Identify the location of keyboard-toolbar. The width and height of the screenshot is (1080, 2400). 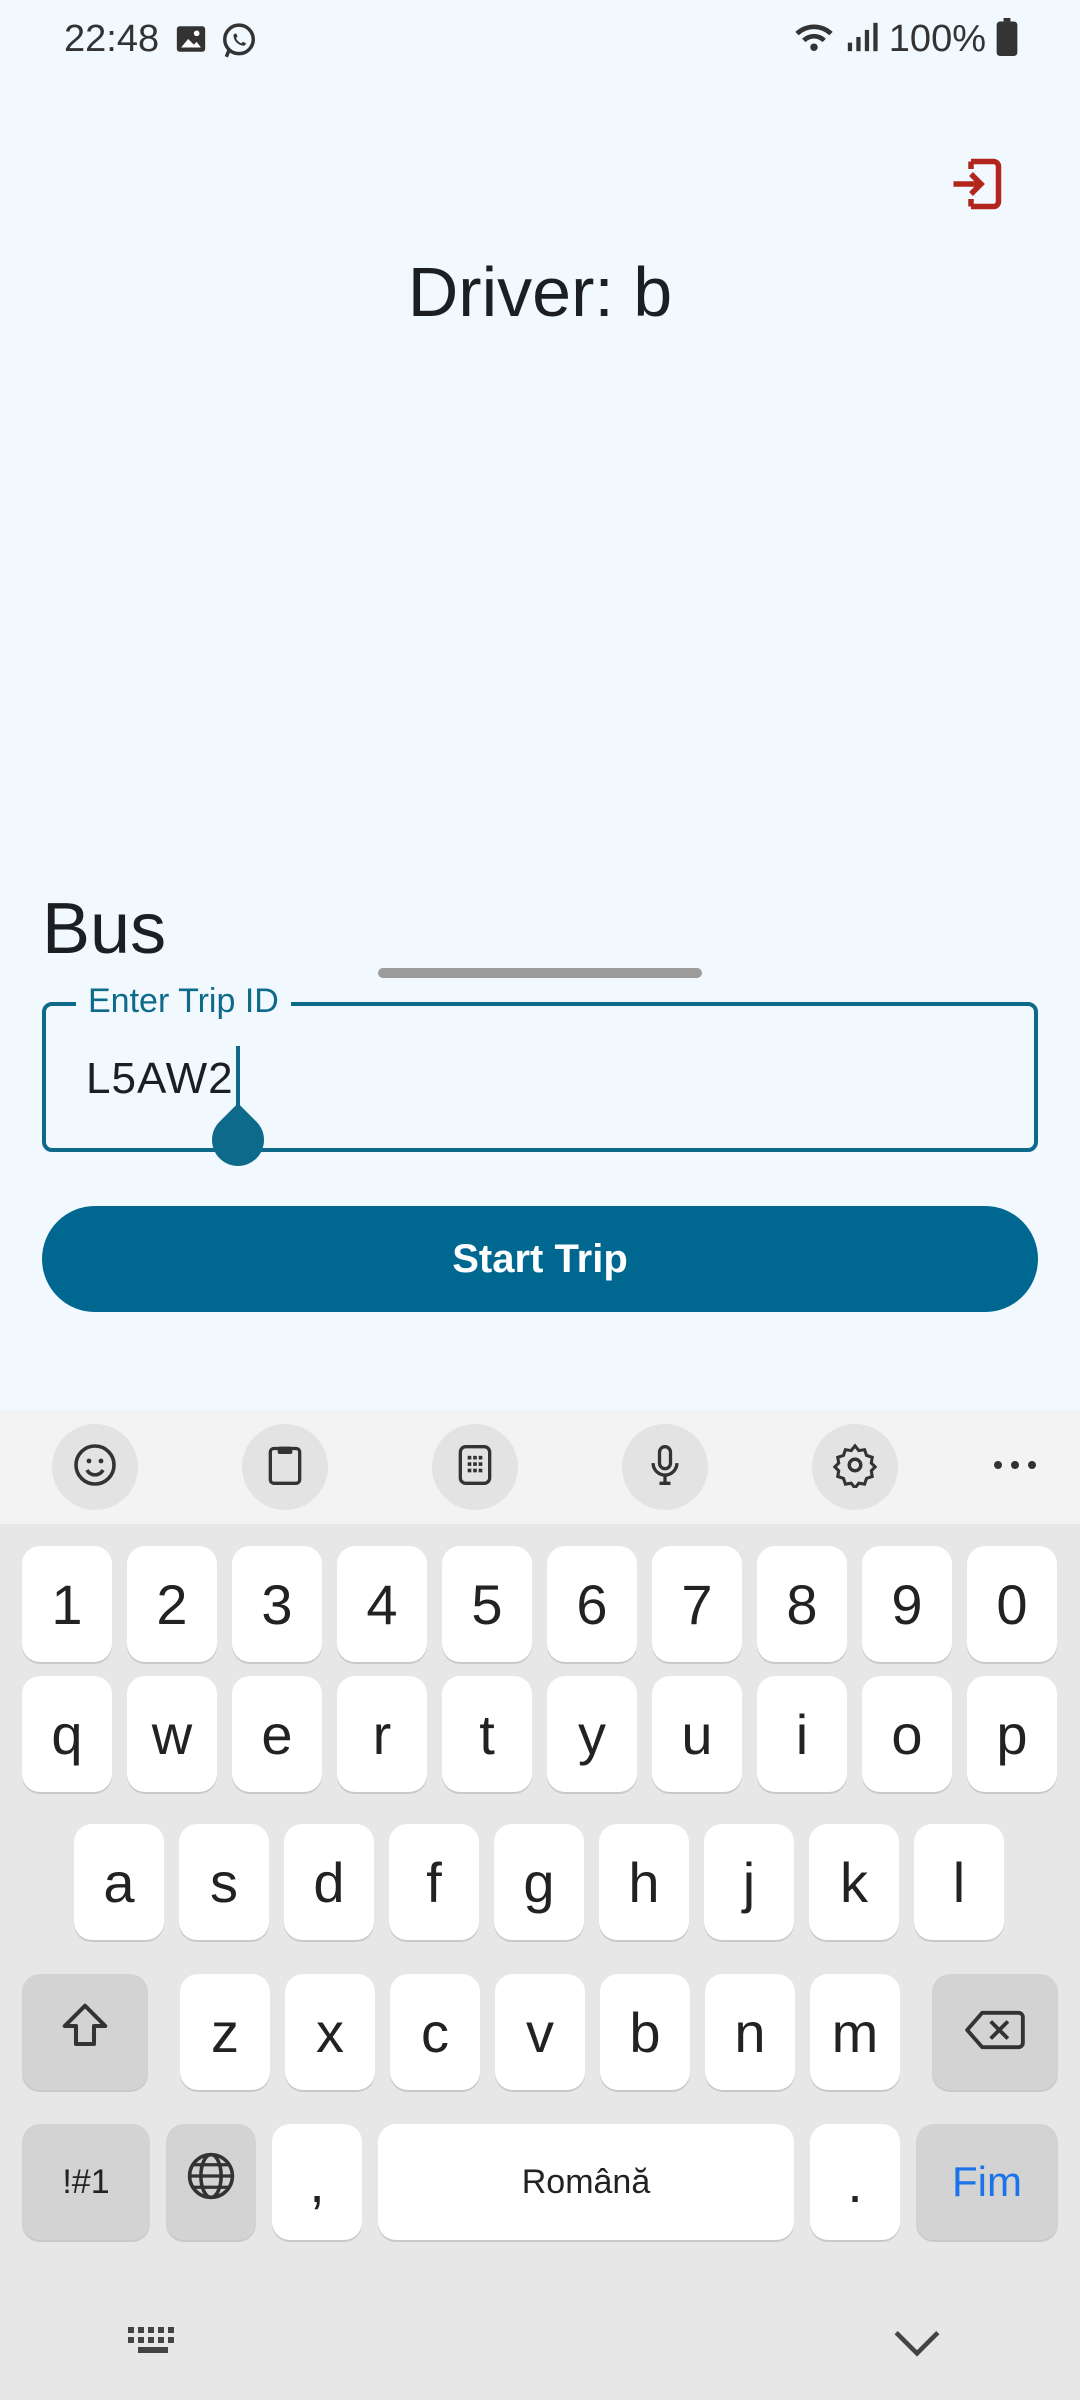
(540, 1467).